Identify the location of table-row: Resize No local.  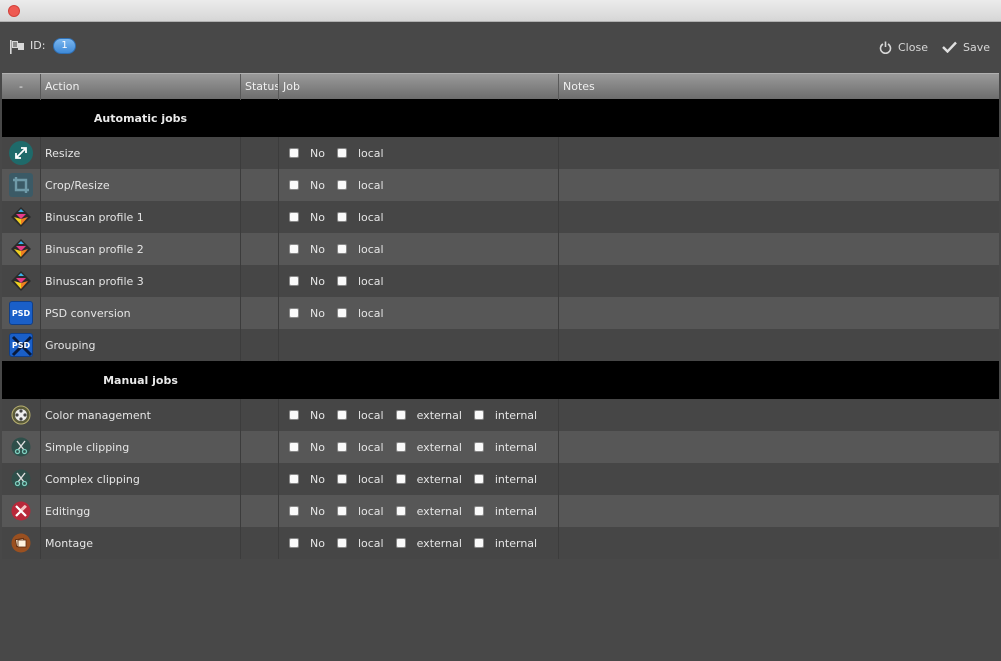
(500, 153).